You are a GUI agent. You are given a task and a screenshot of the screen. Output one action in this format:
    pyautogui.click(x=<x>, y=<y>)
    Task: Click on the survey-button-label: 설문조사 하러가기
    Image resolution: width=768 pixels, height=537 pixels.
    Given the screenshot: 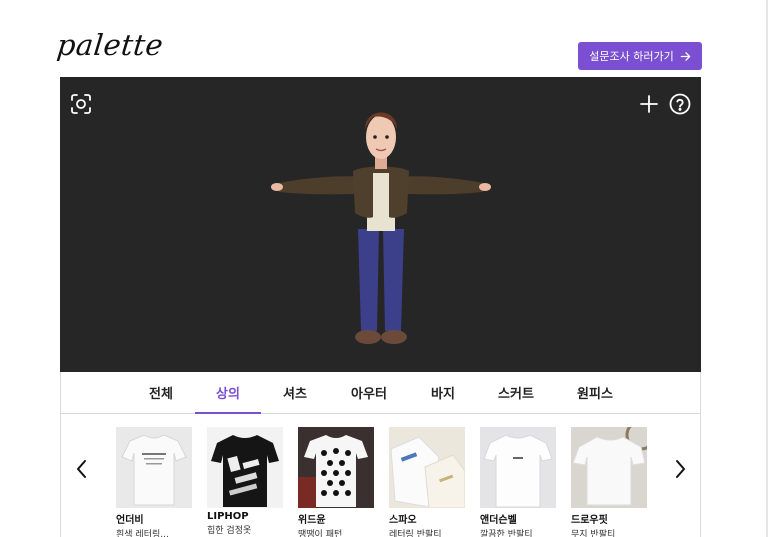 What is the action you would take?
    pyautogui.click(x=631, y=56)
    